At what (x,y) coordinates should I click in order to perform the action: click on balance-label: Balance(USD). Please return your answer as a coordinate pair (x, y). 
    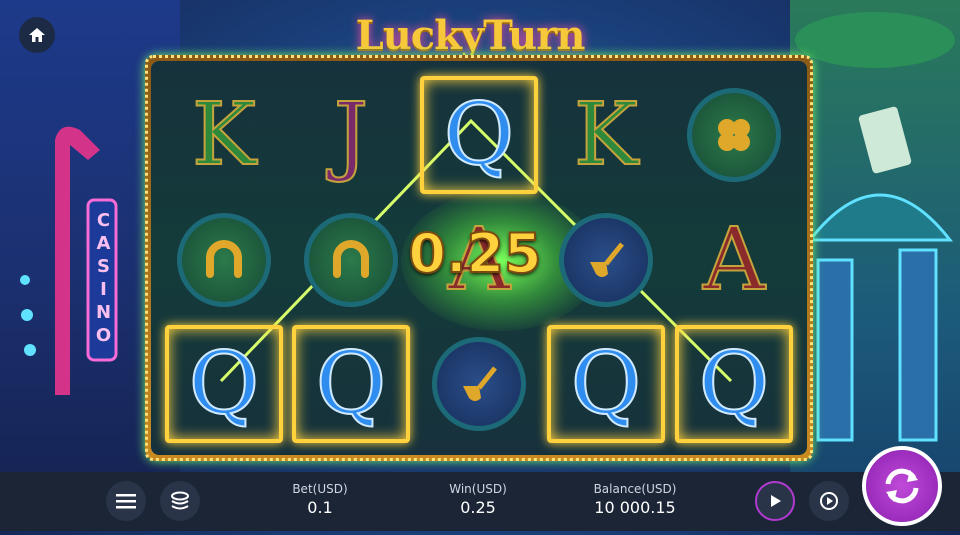
    Looking at the image, I should click on (635, 489).